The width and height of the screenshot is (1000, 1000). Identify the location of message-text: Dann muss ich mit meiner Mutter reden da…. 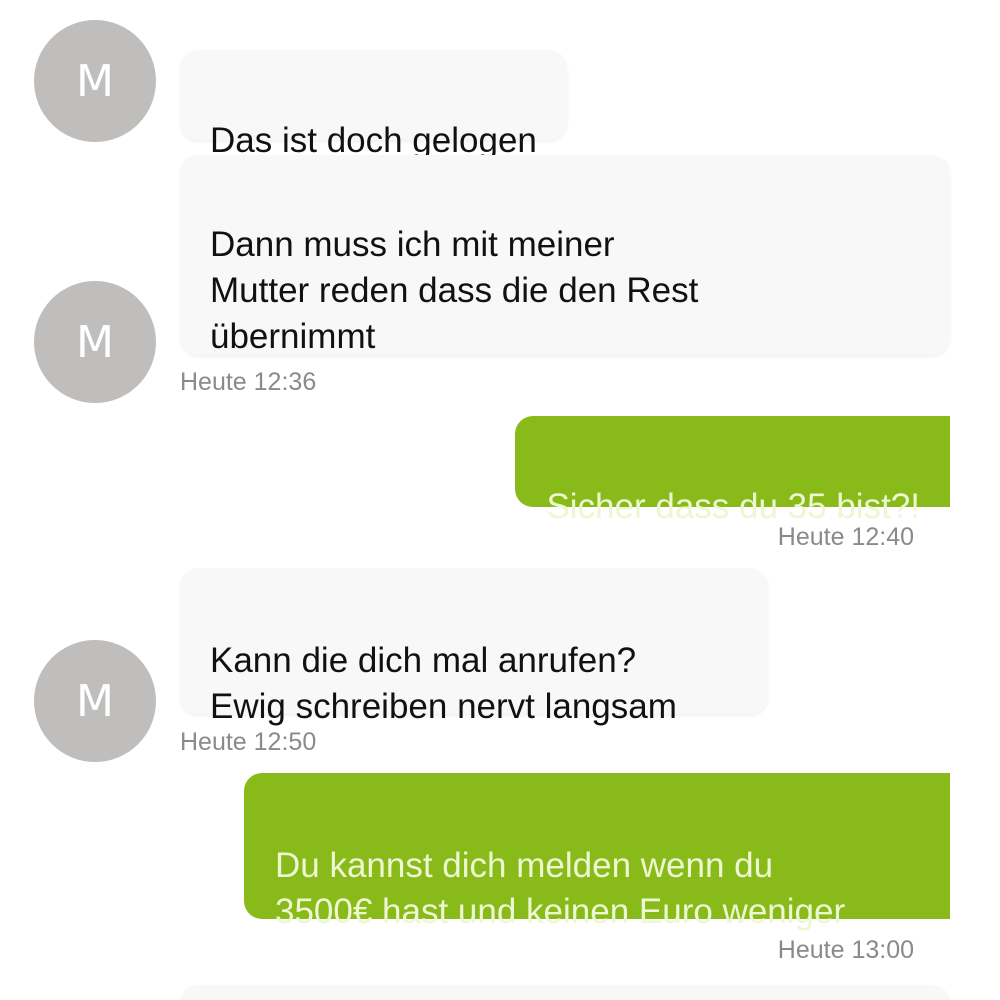
(454, 290).